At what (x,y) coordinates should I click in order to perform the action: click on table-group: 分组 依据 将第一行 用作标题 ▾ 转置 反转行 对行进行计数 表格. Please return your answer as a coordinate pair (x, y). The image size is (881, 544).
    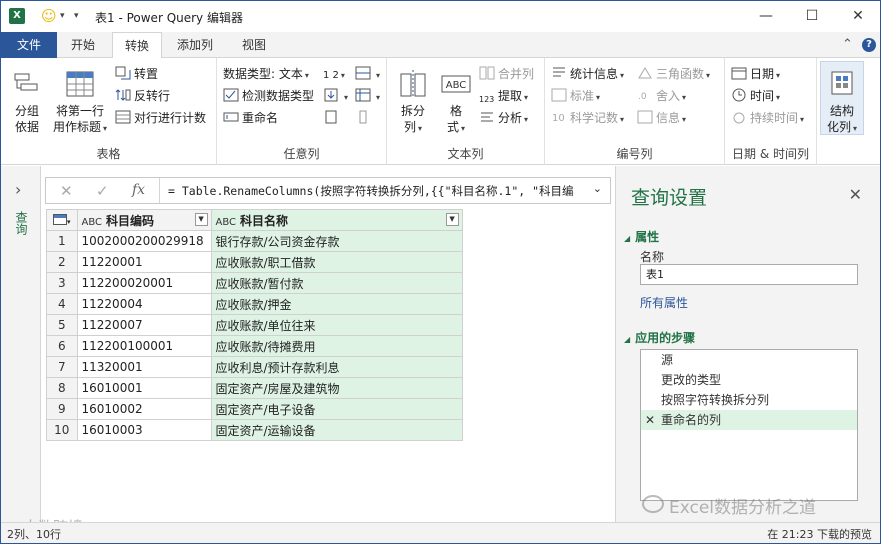
    Looking at the image, I should click on (109, 111).